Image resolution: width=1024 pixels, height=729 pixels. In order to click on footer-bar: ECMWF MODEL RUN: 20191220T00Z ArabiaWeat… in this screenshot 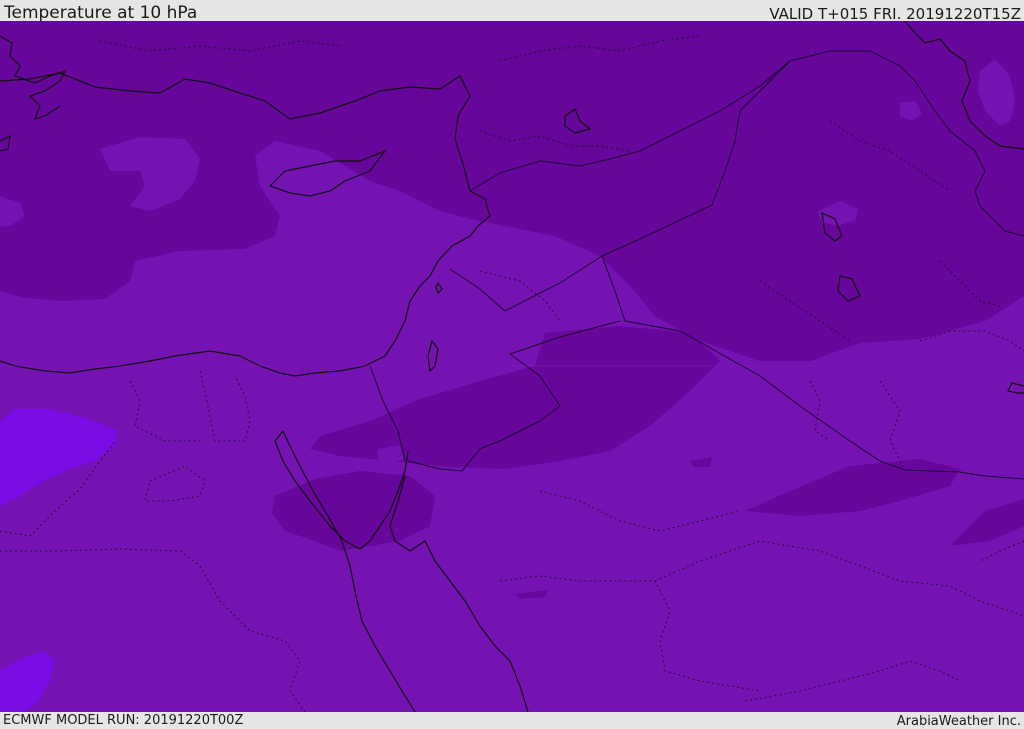, I will do `click(512, 720)`.